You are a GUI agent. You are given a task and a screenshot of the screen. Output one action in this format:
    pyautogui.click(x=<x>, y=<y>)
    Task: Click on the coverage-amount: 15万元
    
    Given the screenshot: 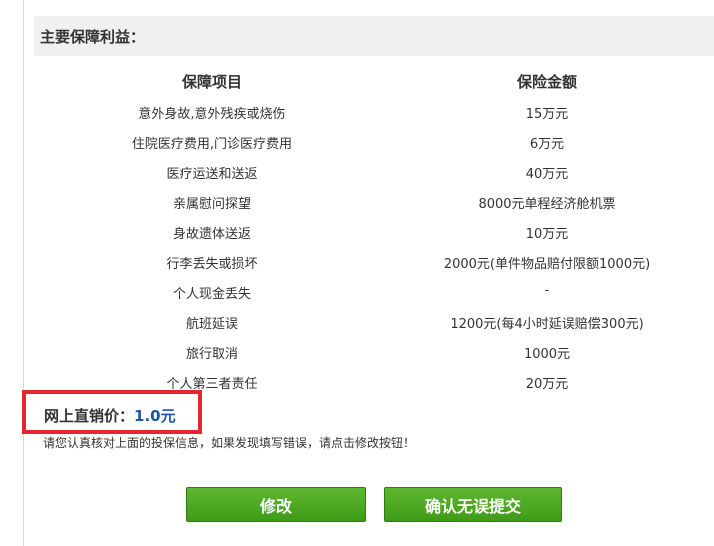 What is the action you would take?
    pyautogui.click(x=547, y=114)
    